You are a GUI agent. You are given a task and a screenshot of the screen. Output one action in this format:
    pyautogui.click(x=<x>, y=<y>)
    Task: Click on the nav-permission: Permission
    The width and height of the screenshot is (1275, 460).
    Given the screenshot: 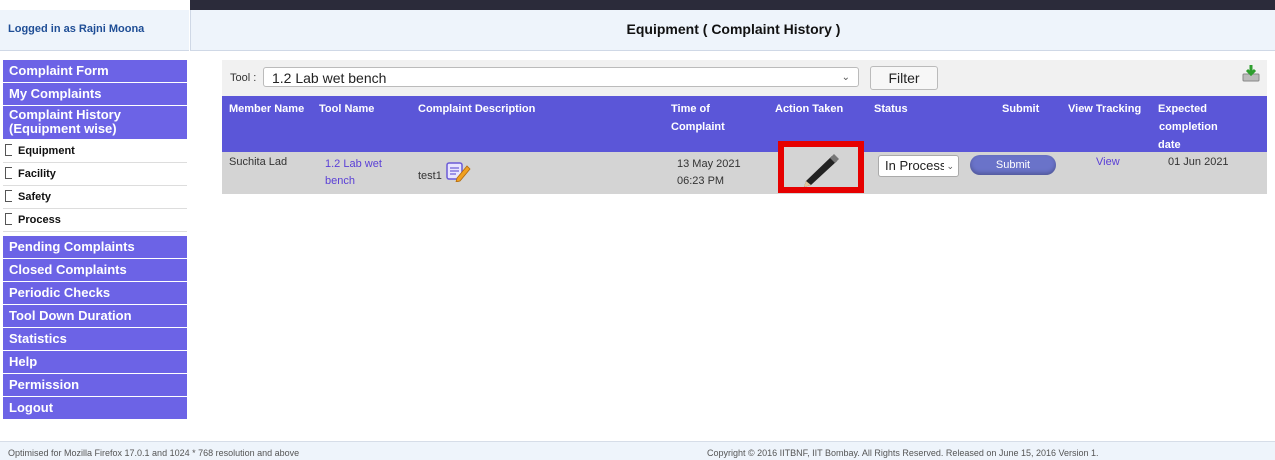 What is the action you would take?
    pyautogui.click(x=95, y=385)
    